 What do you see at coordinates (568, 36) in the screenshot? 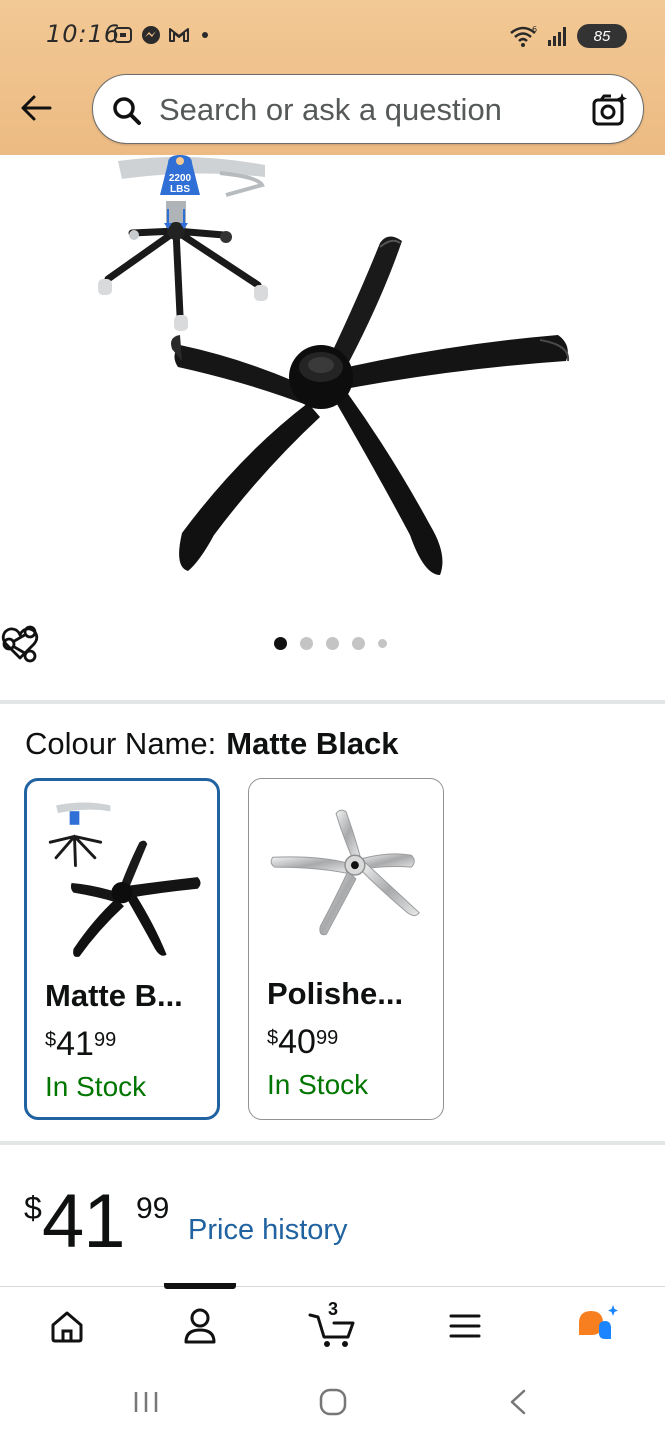
I see `system-status-icons: 6 85` at bounding box center [568, 36].